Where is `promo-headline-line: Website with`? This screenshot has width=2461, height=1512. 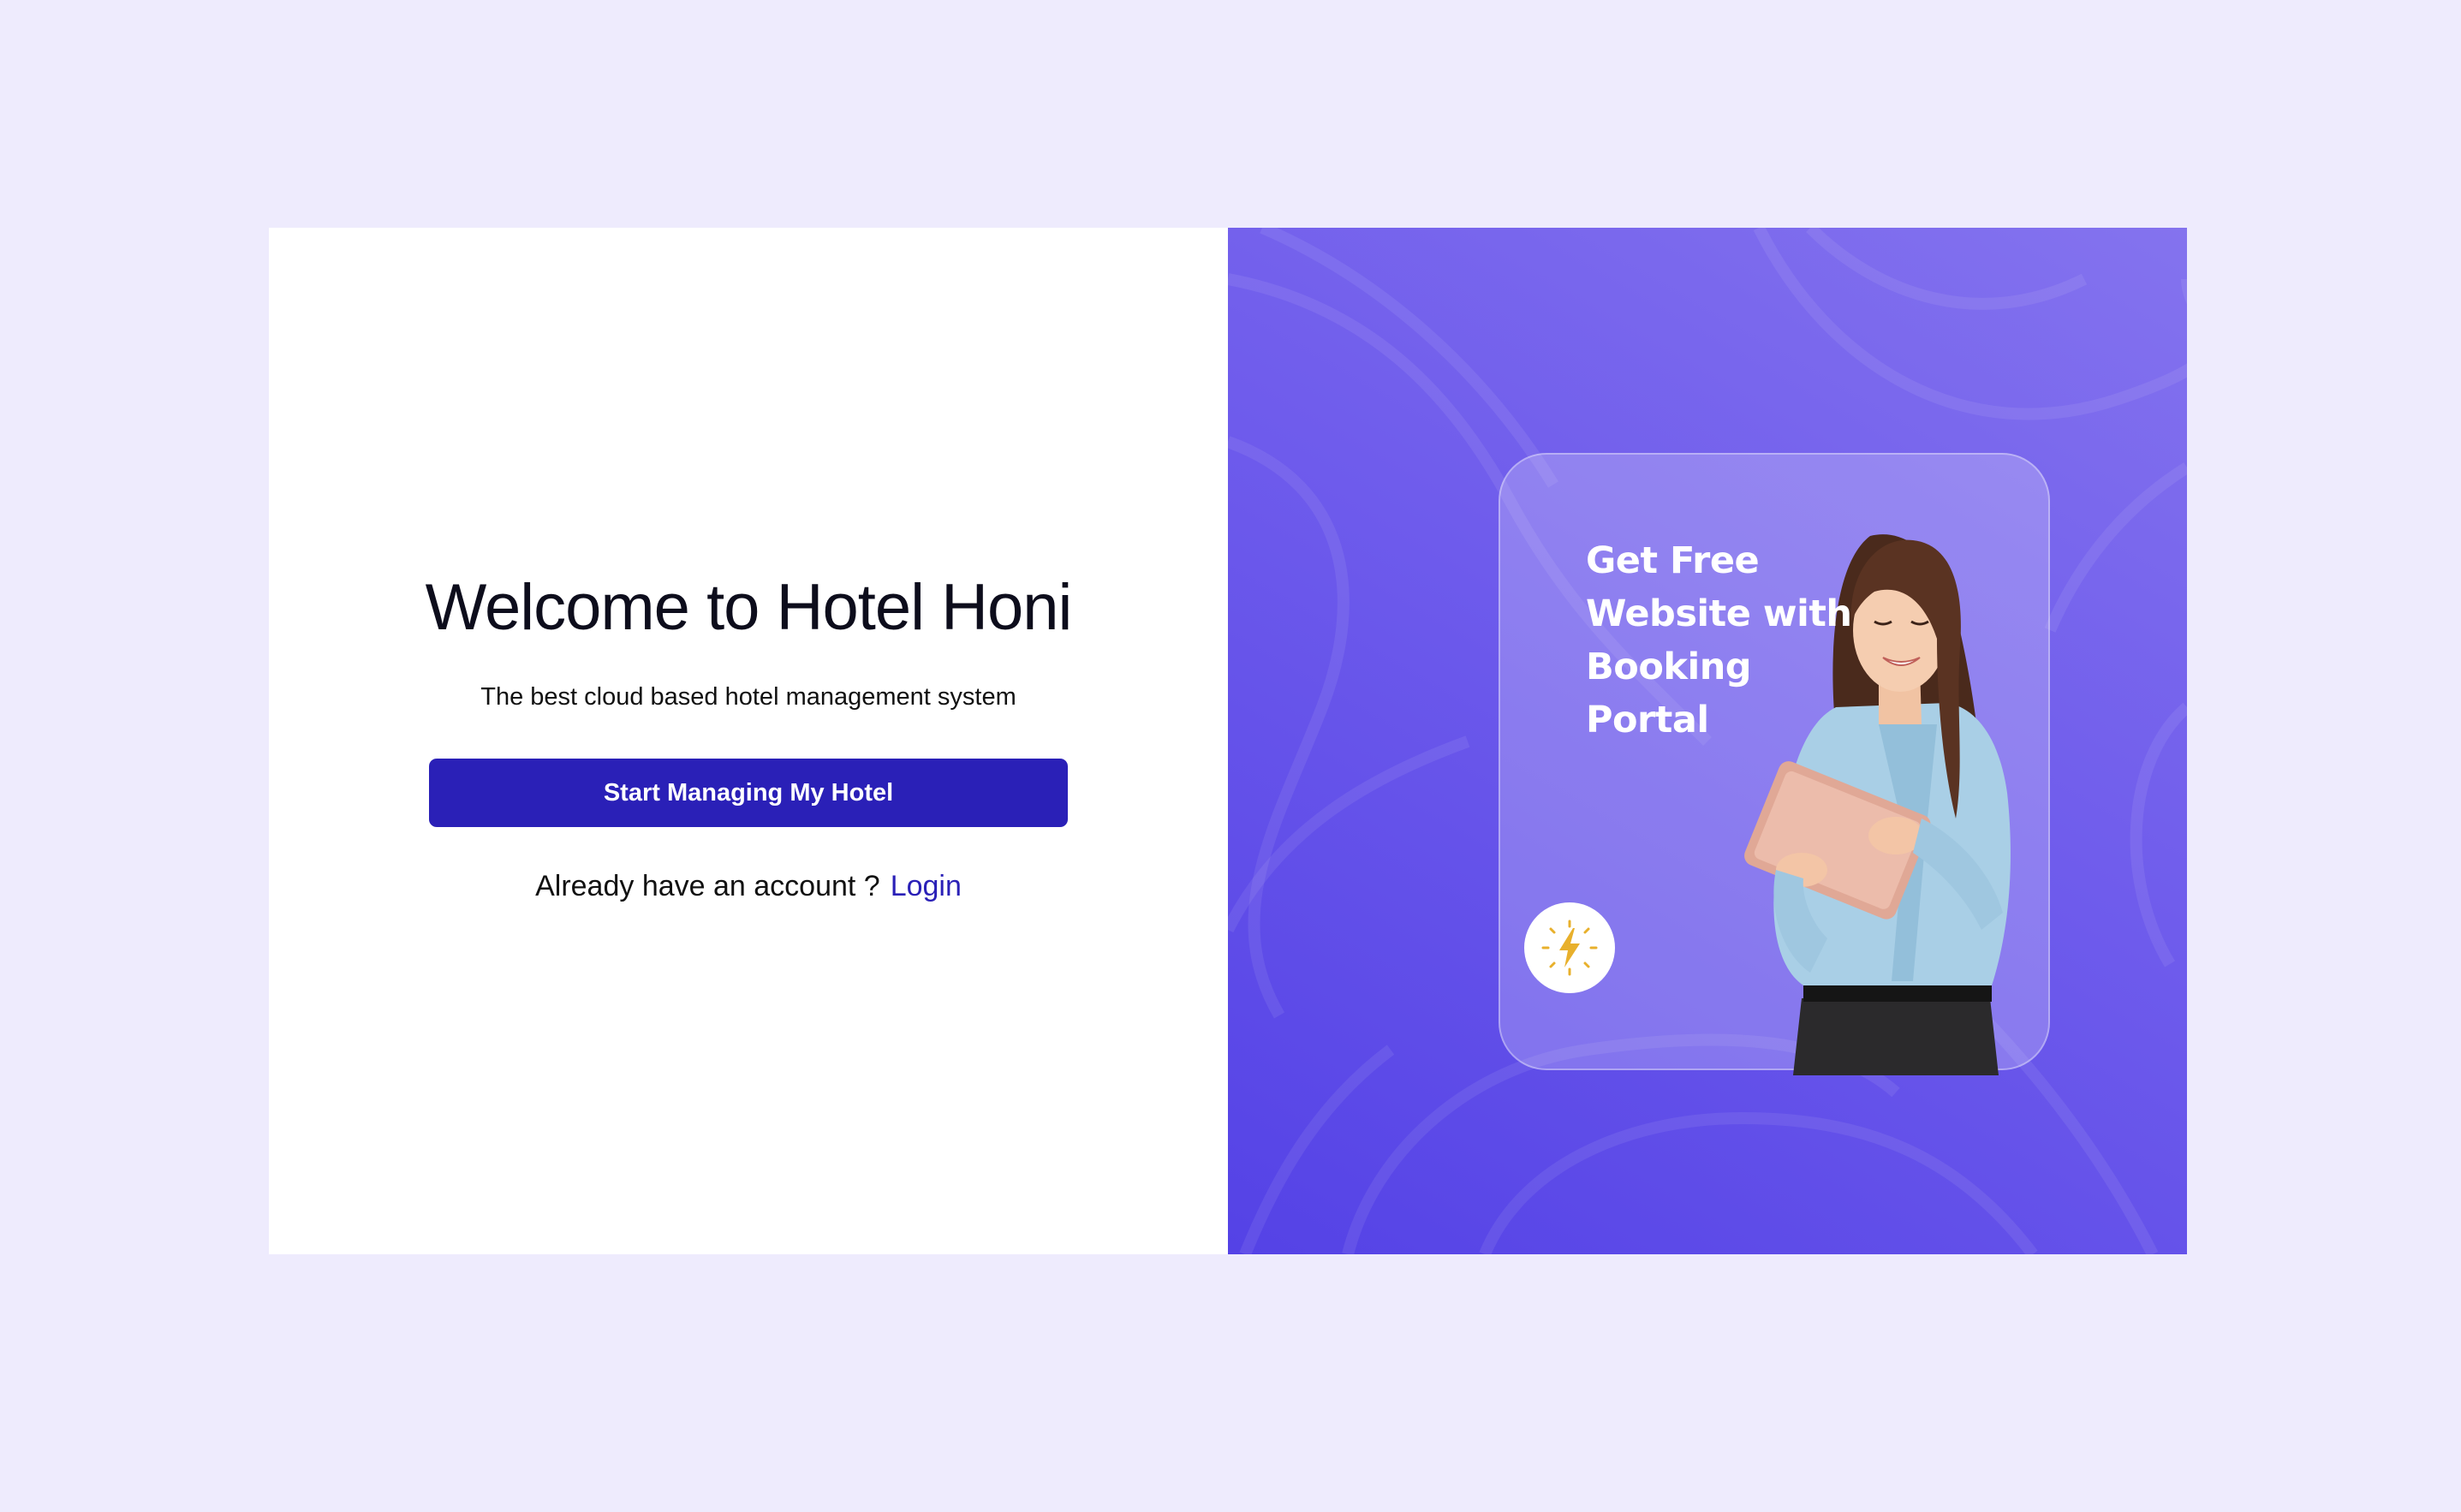
promo-headline-line: Website with is located at coordinates (1719, 613).